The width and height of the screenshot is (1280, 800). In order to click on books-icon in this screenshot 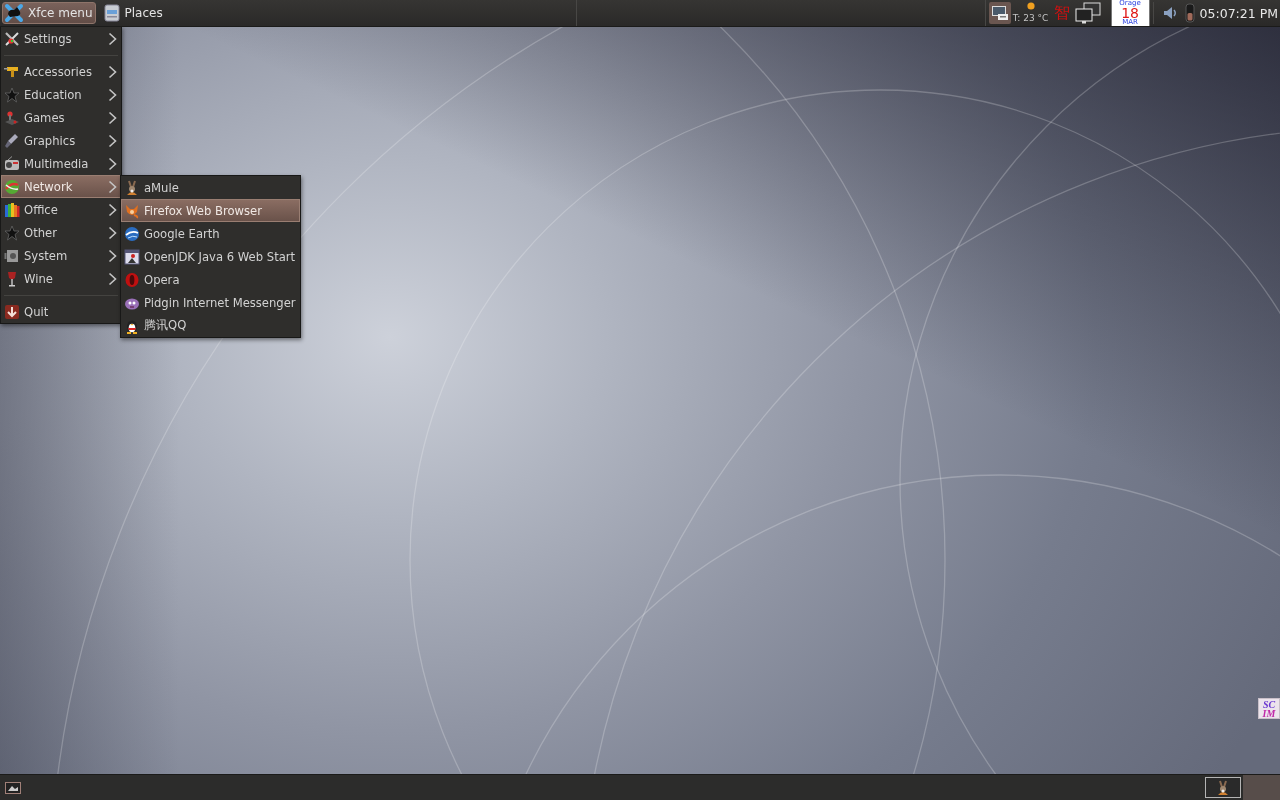, I will do `click(12, 209)`.